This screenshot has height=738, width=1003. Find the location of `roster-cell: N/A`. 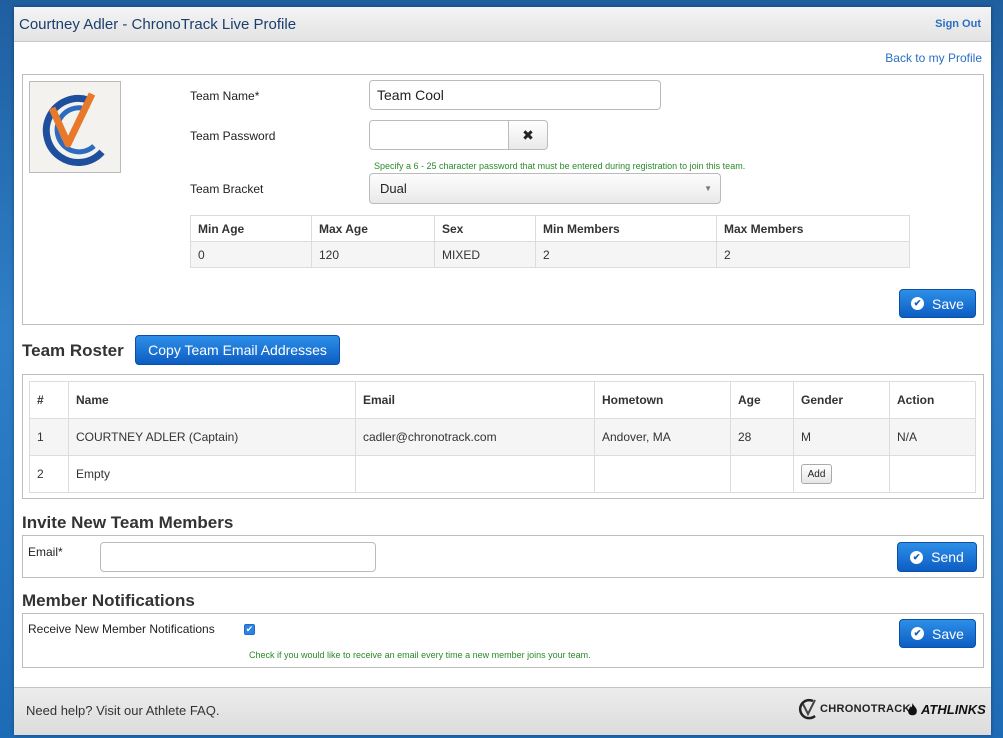

roster-cell: N/A is located at coordinates (932, 437).